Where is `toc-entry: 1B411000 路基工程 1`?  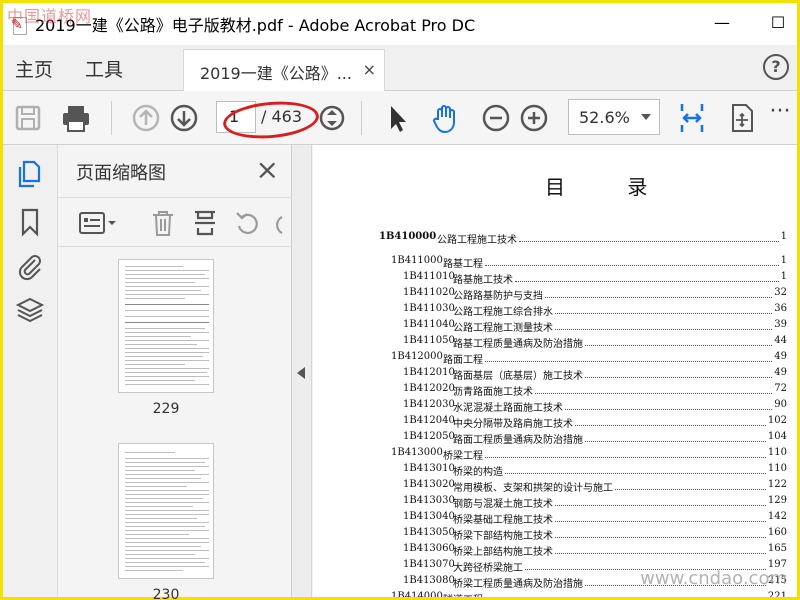
toc-entry: 1B411000 路基工程 1 is located at coordinates (552, 263).